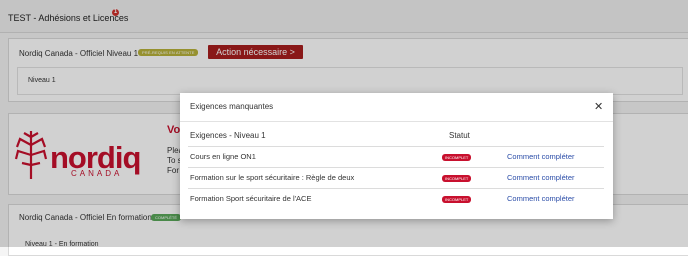  Describe the element at coordinates (251, 198) in the screenshot. I see `requirement-label: Formation Sport sécuritaire de l'ACE` at that location.